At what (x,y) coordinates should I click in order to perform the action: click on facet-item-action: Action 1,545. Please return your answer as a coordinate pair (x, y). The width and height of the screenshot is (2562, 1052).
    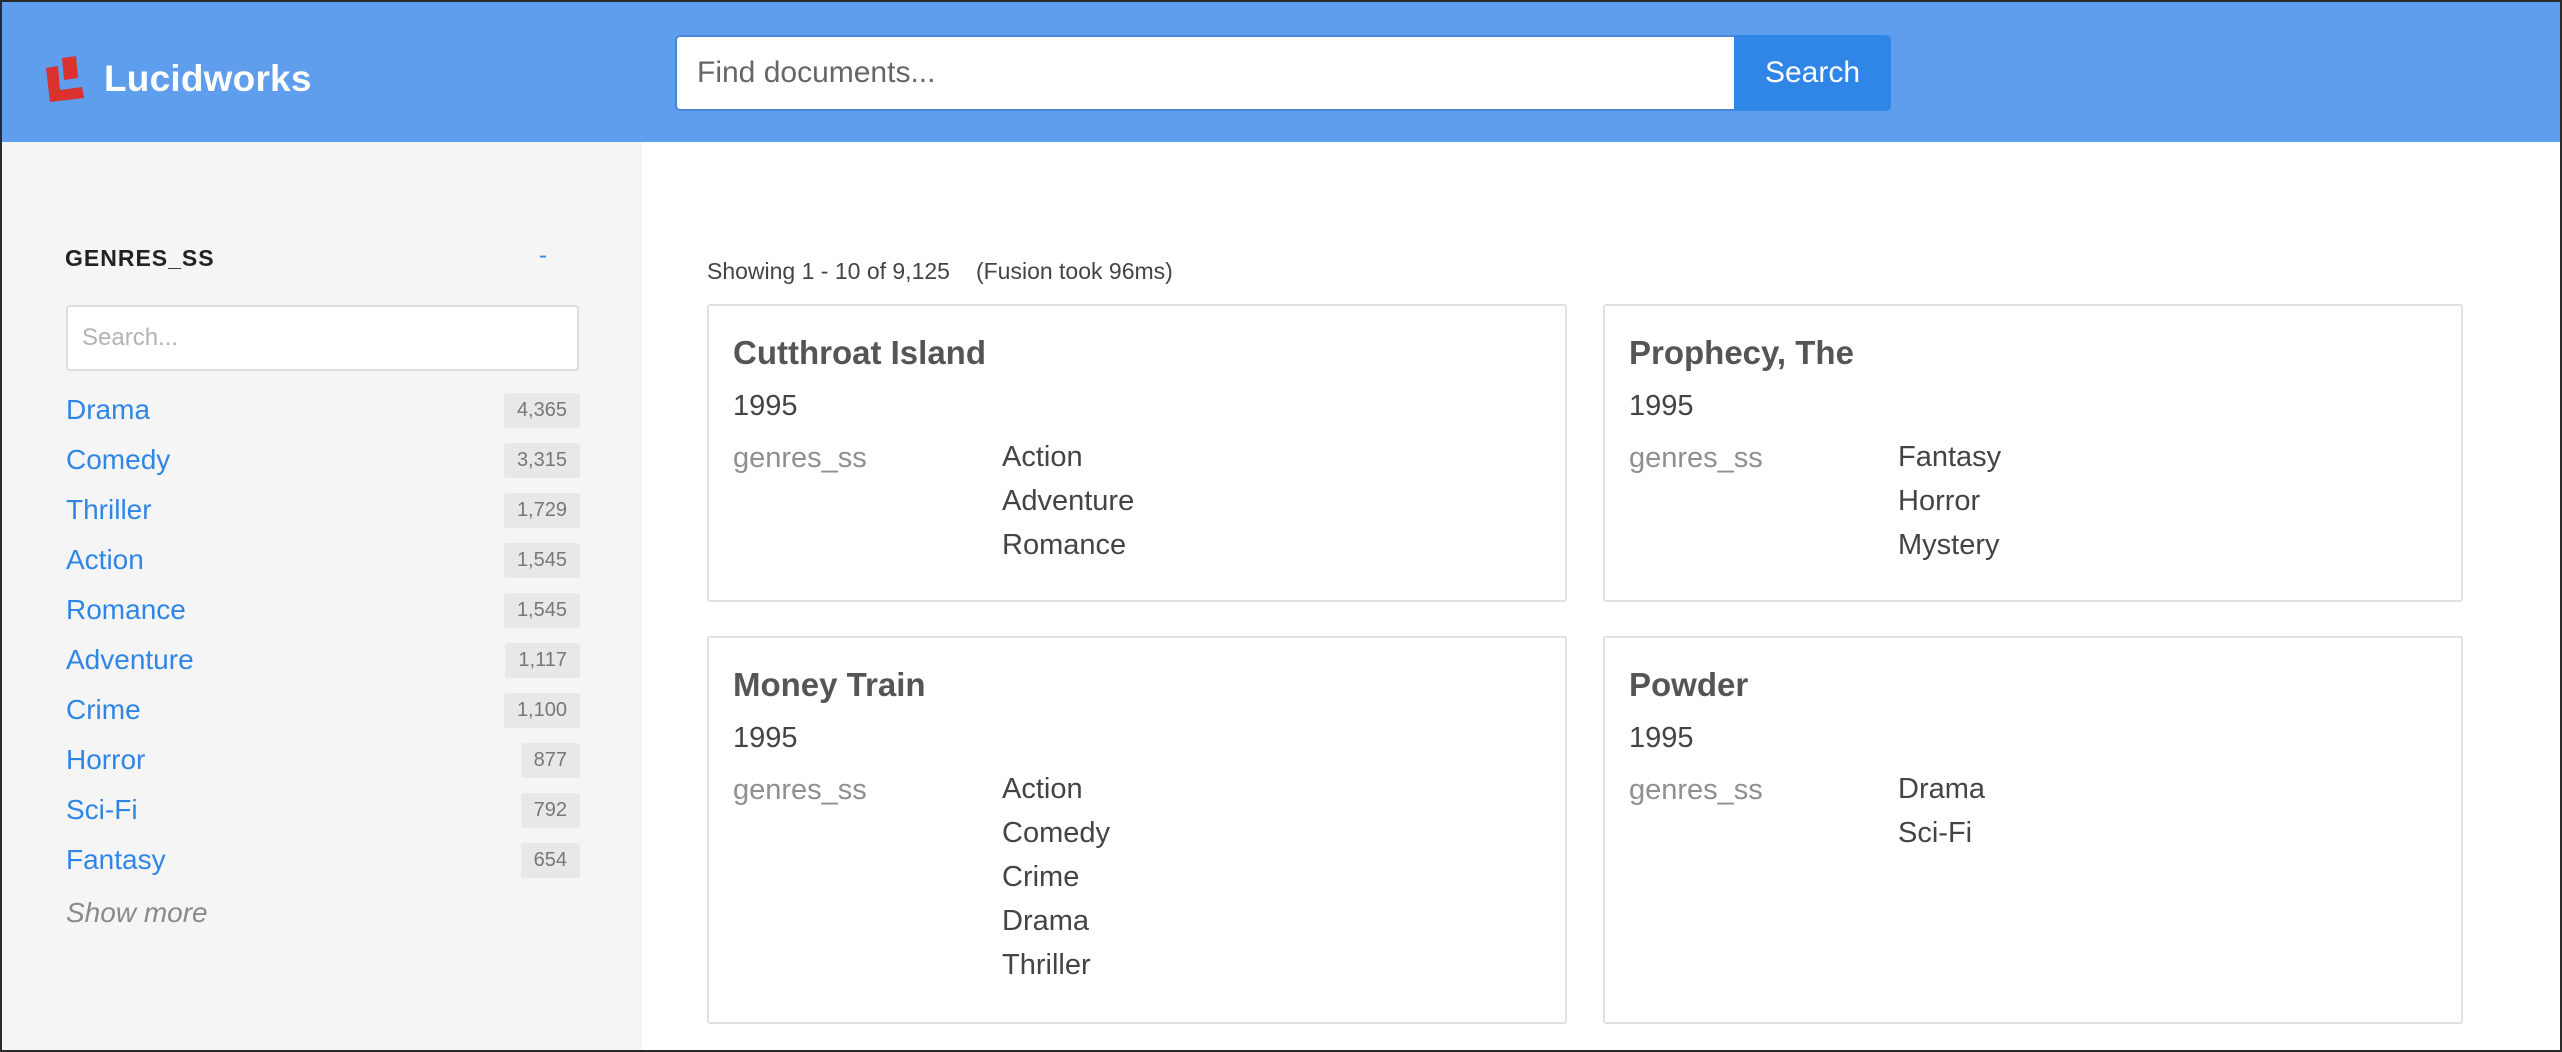
    Looking at the image, I should click on (323, 560).